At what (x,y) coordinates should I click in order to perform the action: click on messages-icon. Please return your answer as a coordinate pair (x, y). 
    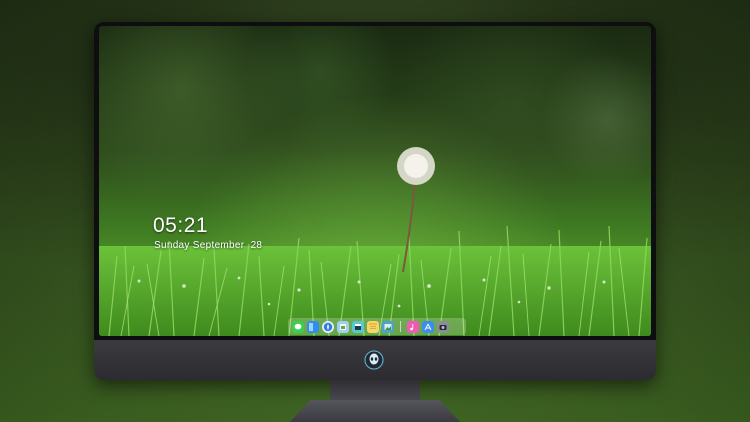
    Looking at the image, I should click on (298, 326).